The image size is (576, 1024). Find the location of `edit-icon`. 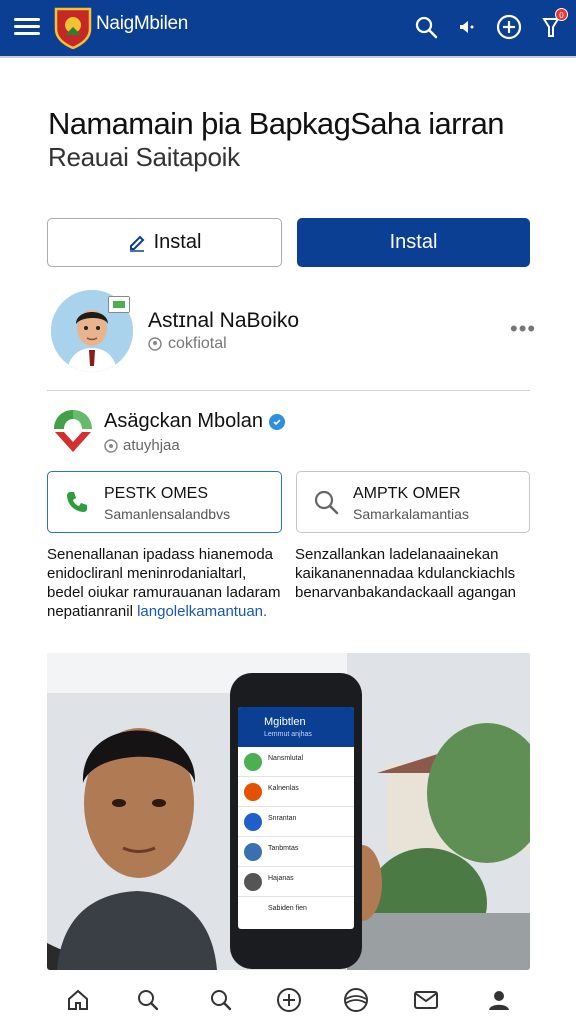

edit-icon is located at coordinates (137, 243).